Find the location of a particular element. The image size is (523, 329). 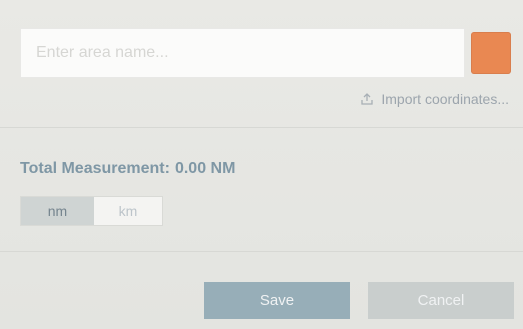

area-name-input is located at coordinates (242, 53).